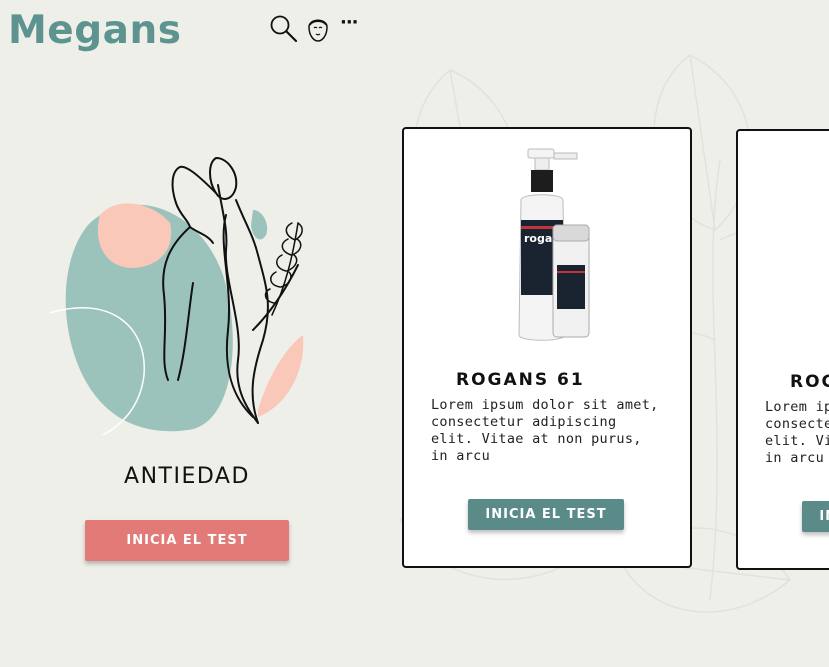  Describe the element at coordinates (284, 29) in the screenshot. I see `search-icon` at that location.